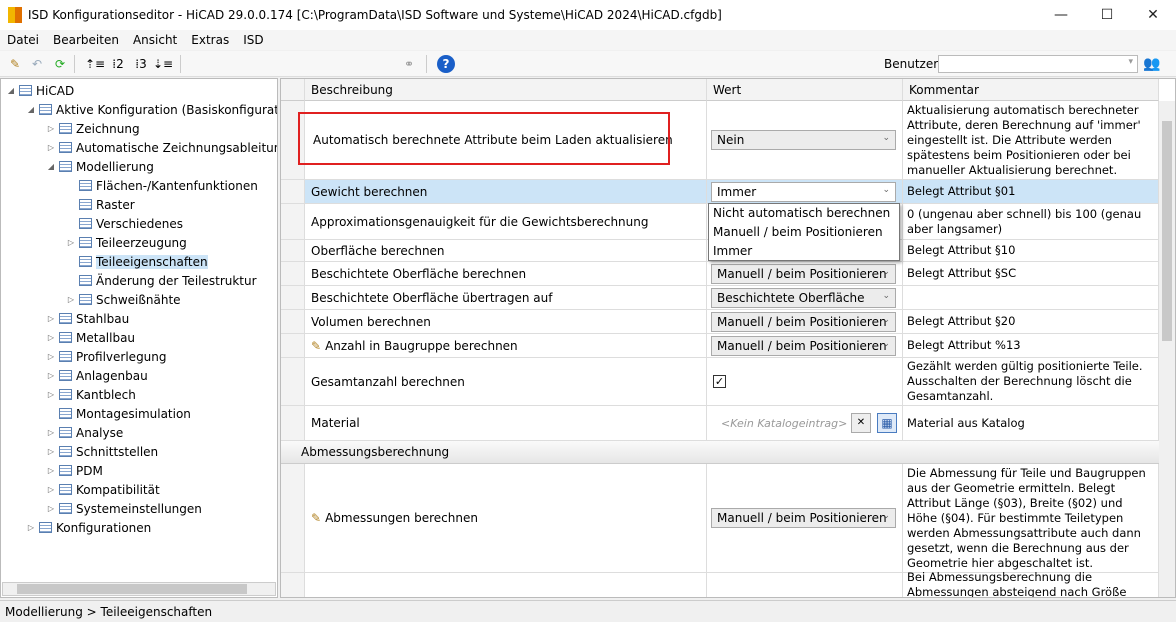 The height and width of the screenshot is (622, 1176). I want to click on tree-item: Raster, so click(100, 204).